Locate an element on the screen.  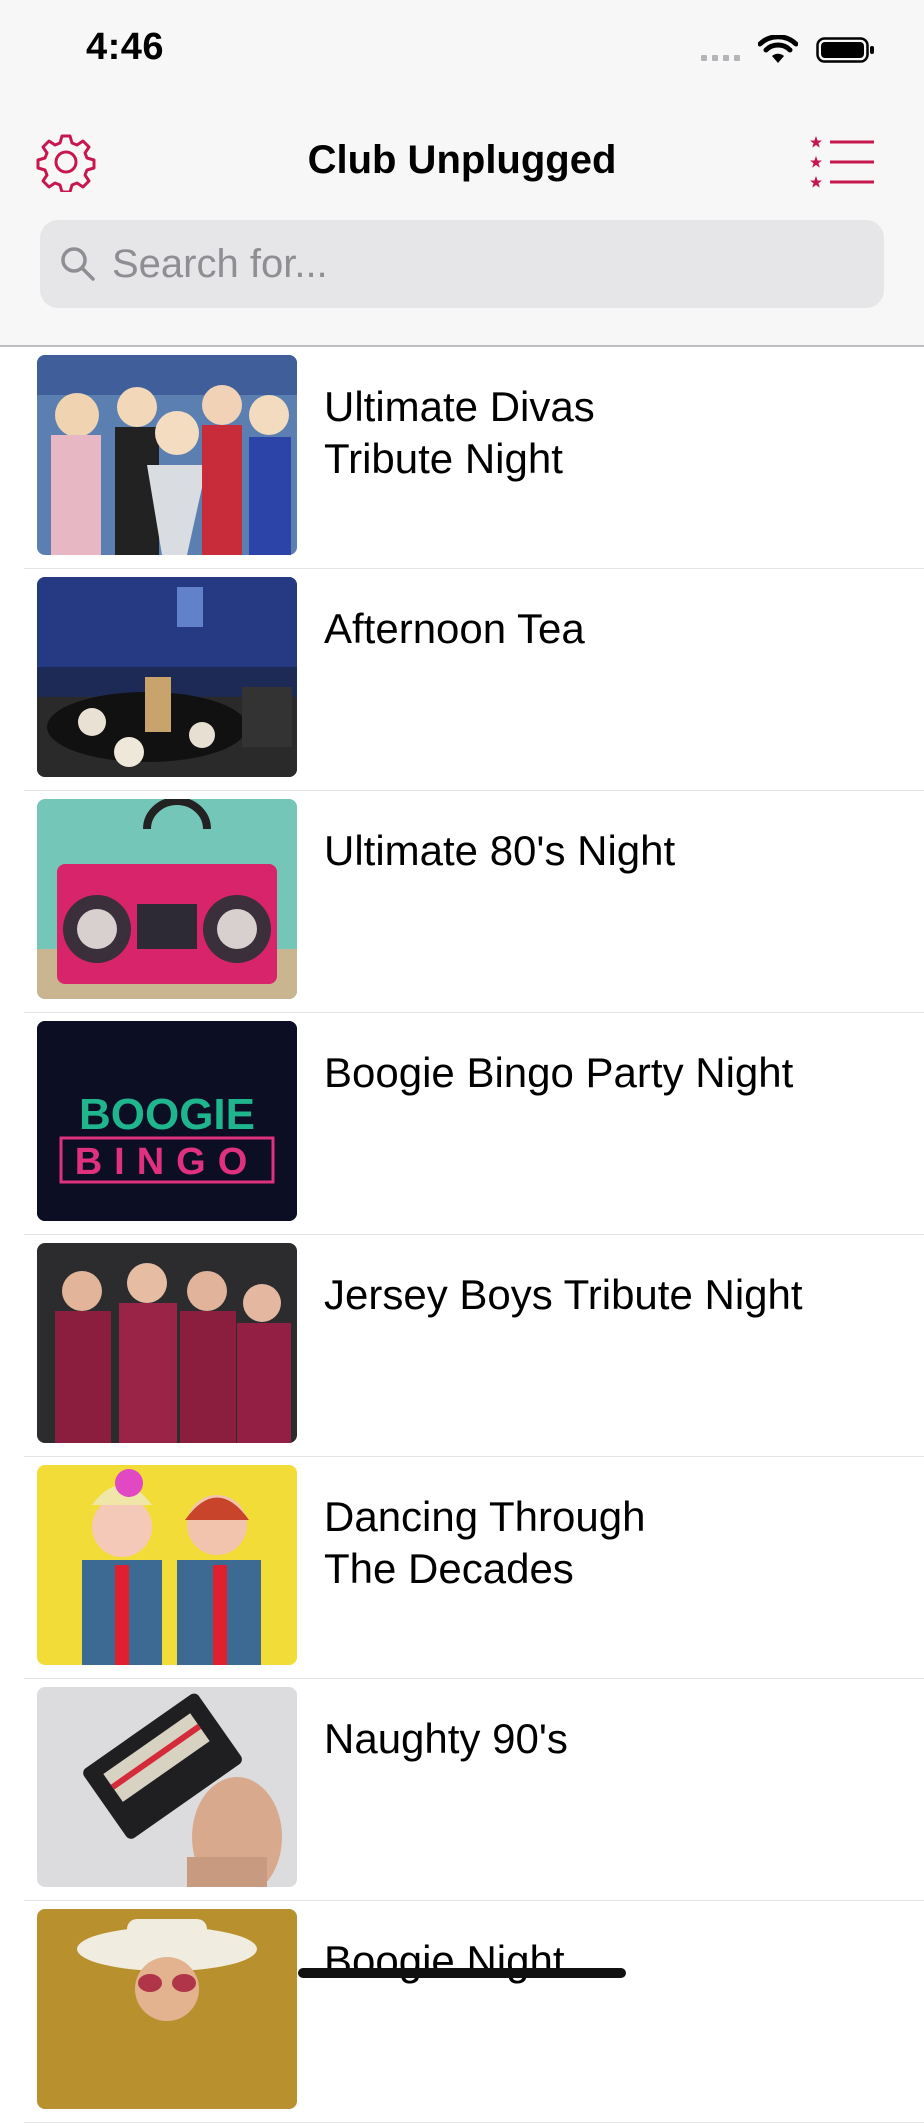
search-icon is located at coordinates (78, 264).